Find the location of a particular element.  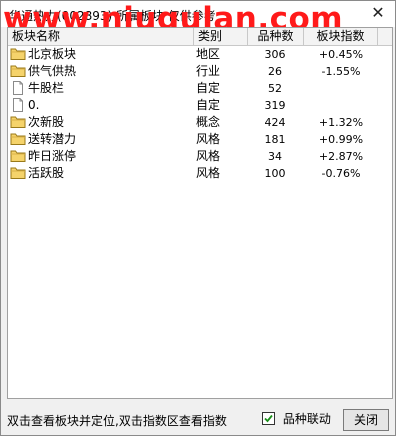

cell-count: 34 is located at coordinates (275, 156).